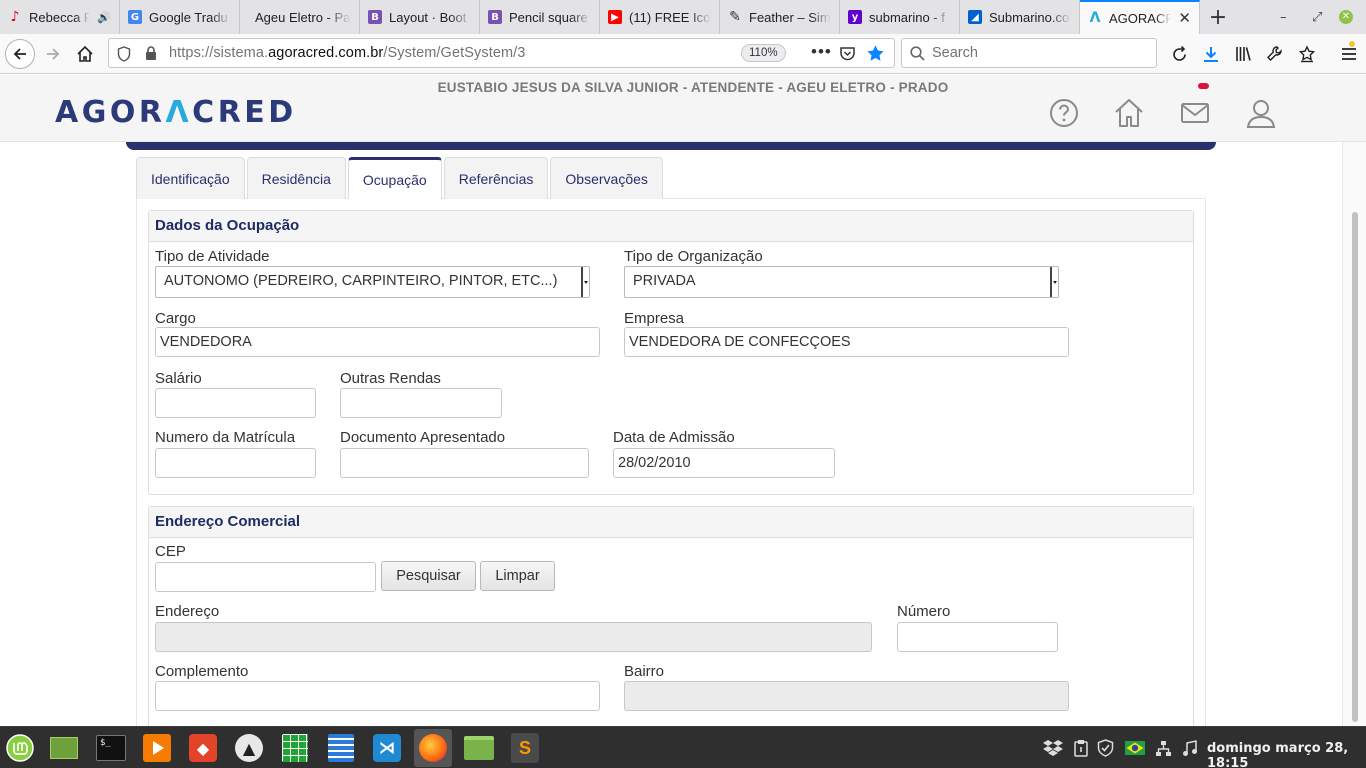 This screenshot has width=1366, height=768. Describe the element at coordinates (1346, 17) in the screenshot. I see `close-window-button: ✕` at that location.